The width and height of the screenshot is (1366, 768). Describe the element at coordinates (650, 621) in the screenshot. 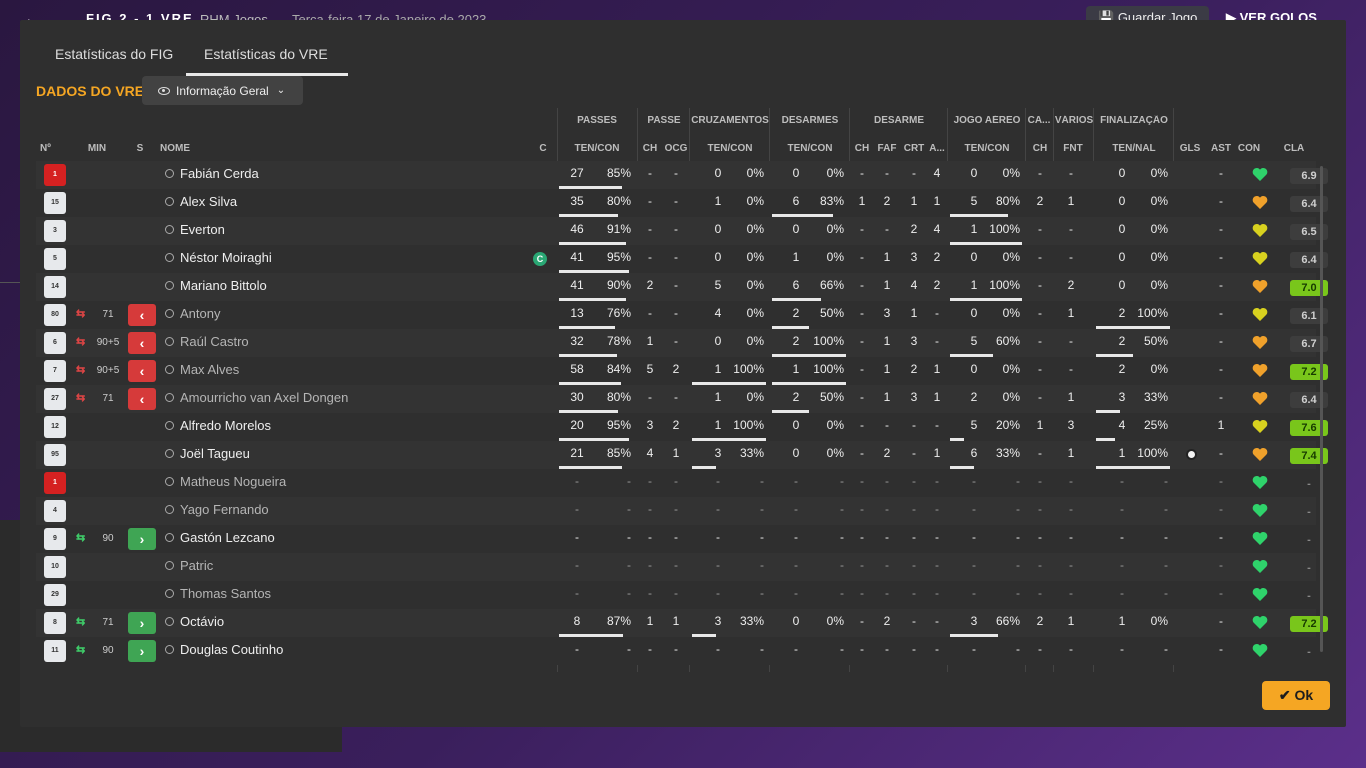

I see `stat-pch: 1` at that location.